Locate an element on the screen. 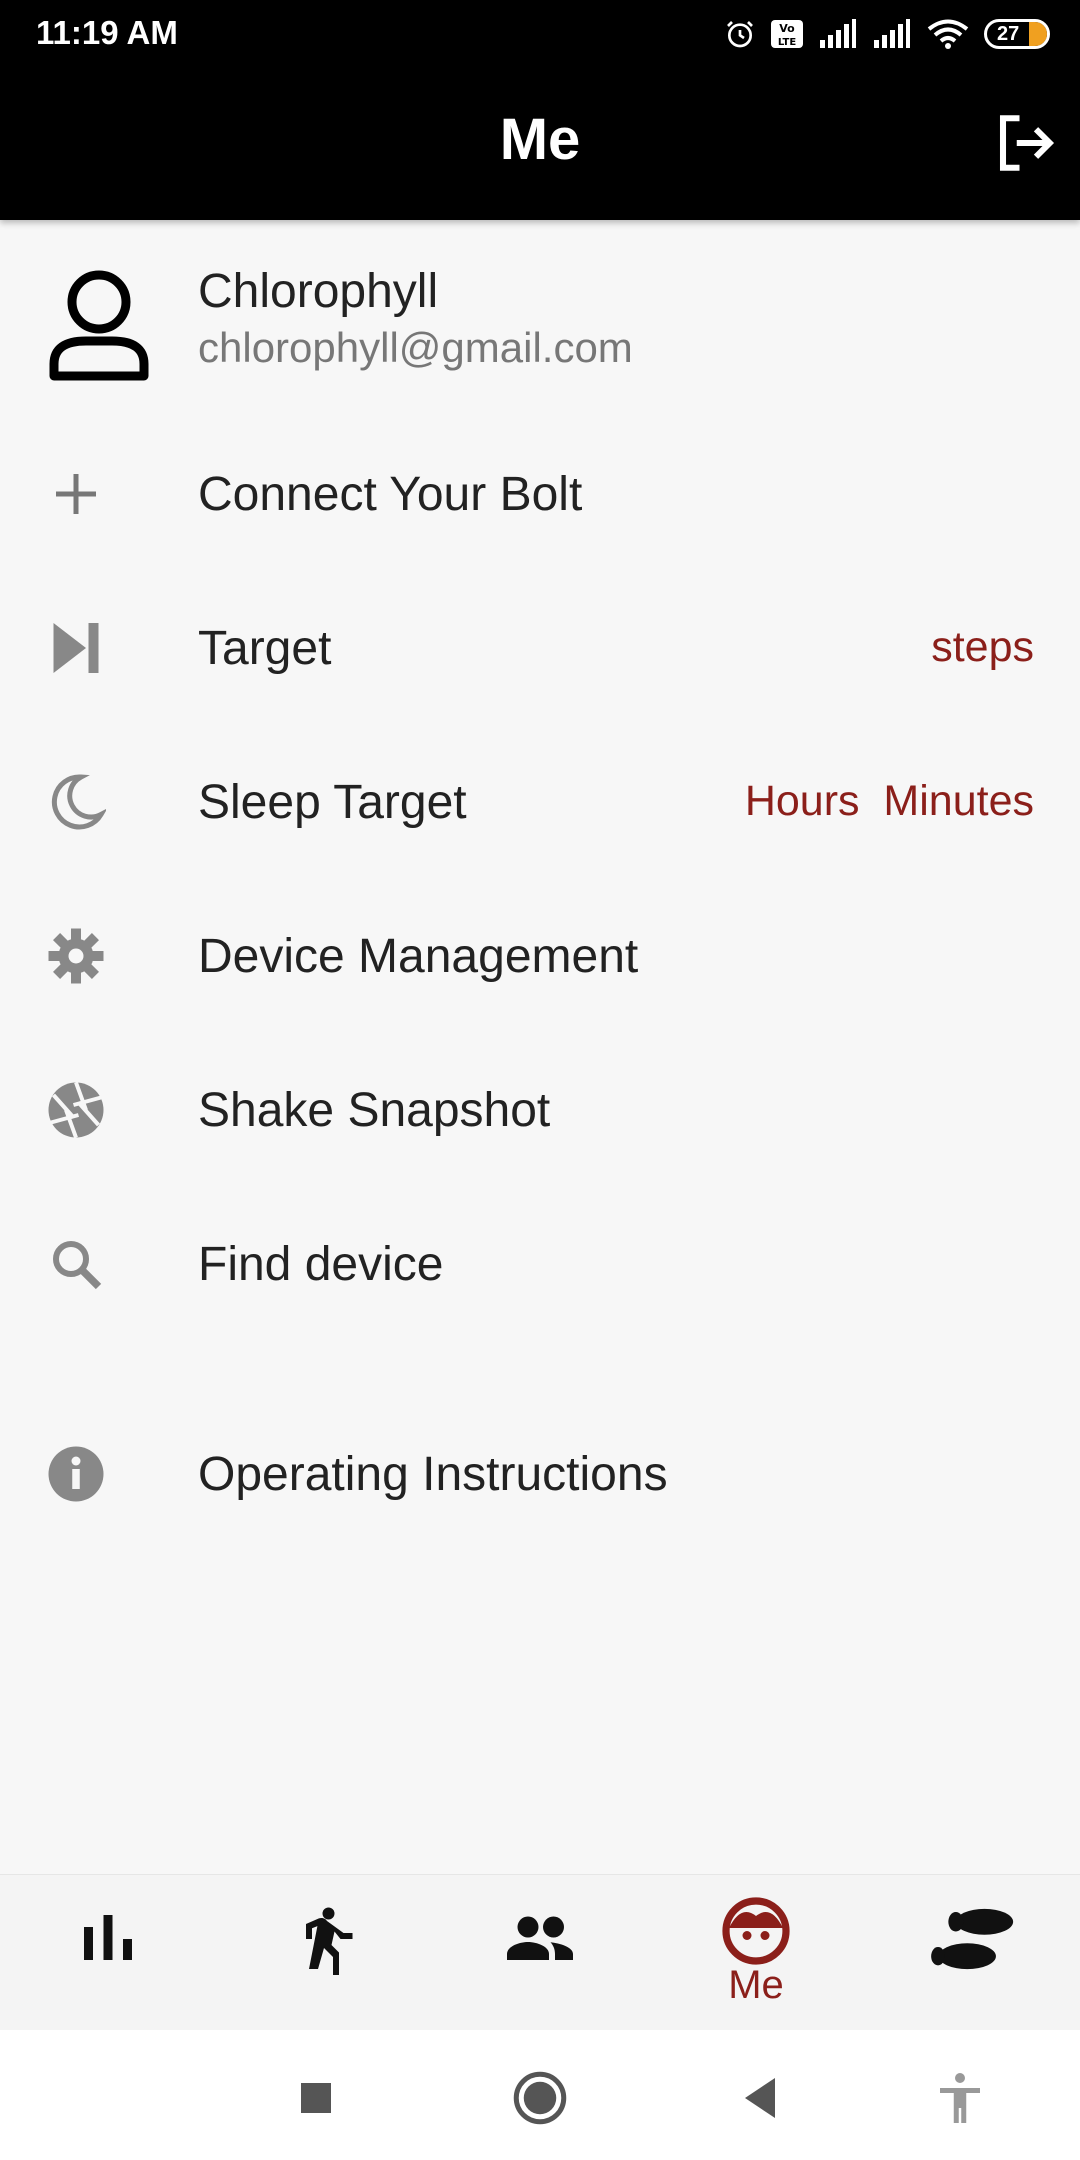  svg-text: Vo is located at coordinates (787, 28).